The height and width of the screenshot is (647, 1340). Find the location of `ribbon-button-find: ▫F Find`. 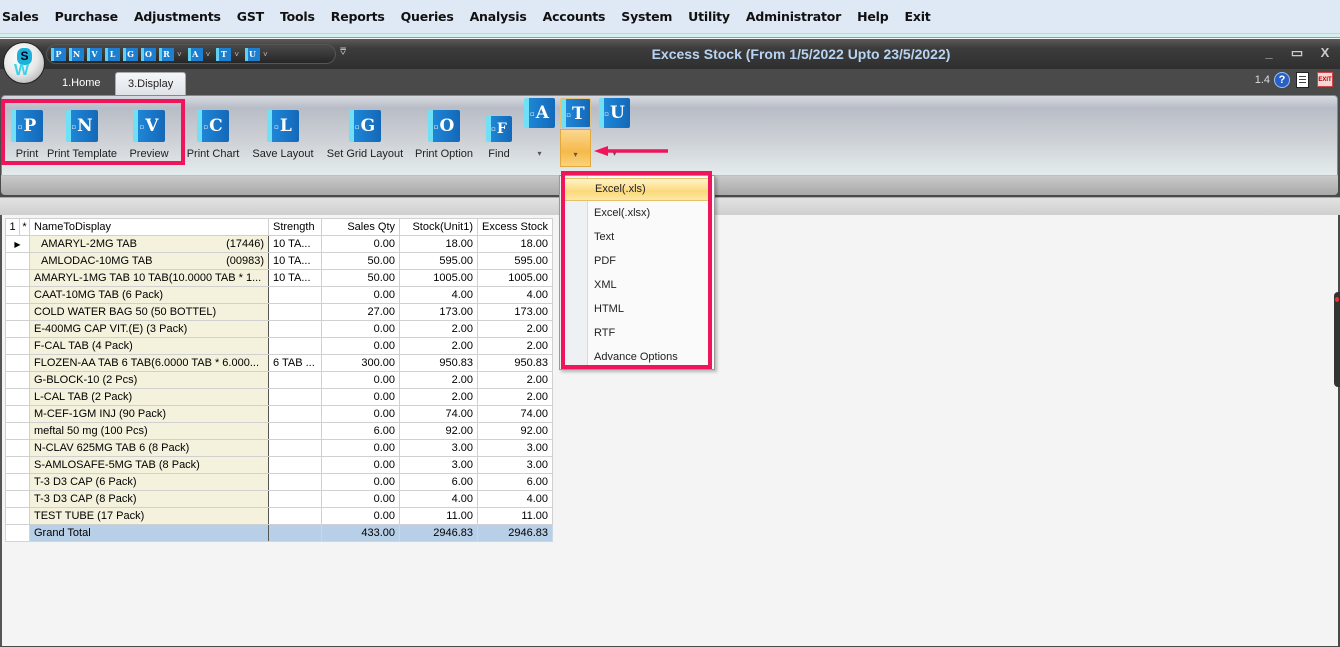

ribbon-button-find: ▫F Find is located at coordinates (499, 135).